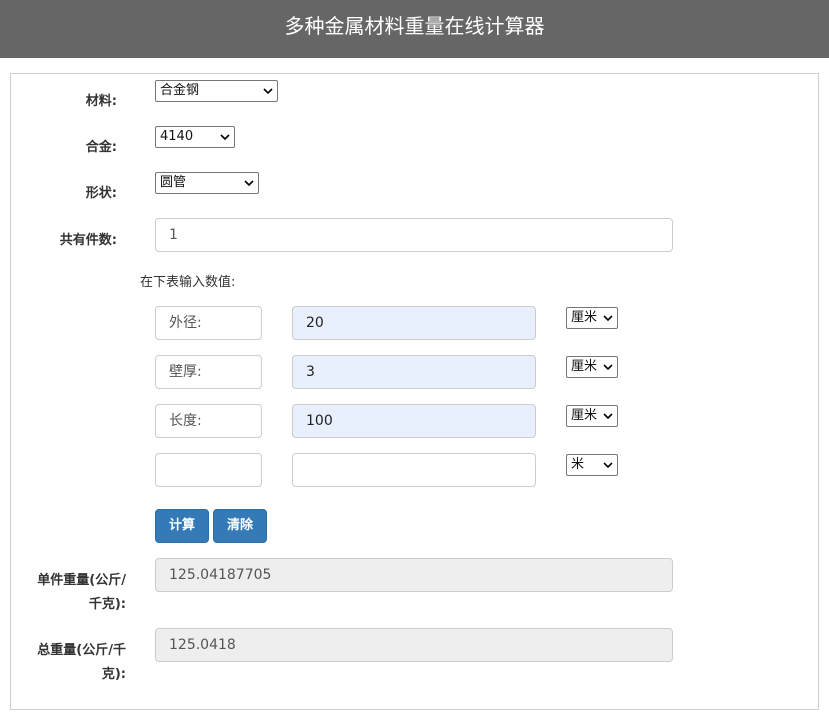  Describe the element at coordinates (101, 193) in the screenshot. I see `shape-label: 形状:` at that location.